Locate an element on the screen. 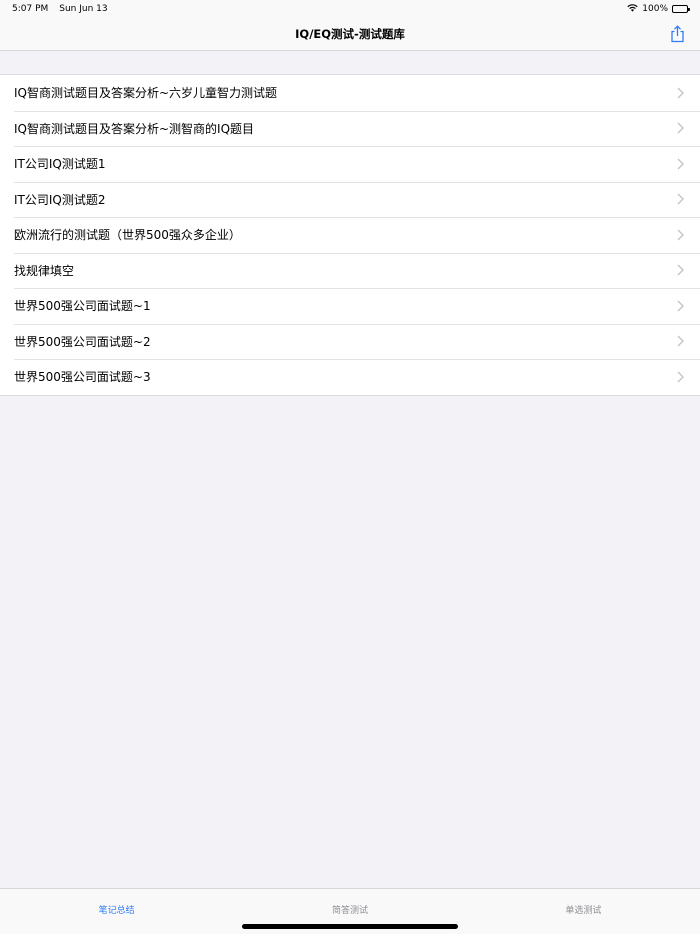 The height and width of the screenshot is (934, 700). navigation-bar: IQ/EQ测试-测试题库 is located at coordinates (350, 34).